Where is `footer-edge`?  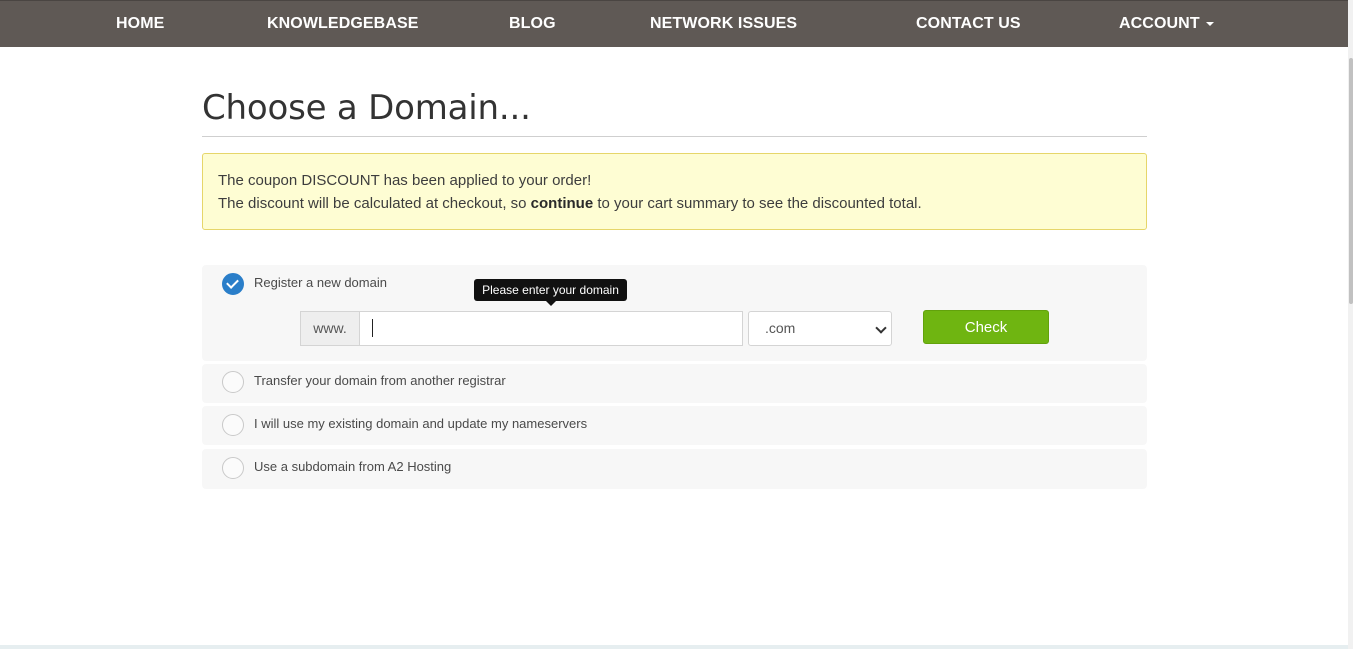 footer-edge is located at coordinates (674, 647).